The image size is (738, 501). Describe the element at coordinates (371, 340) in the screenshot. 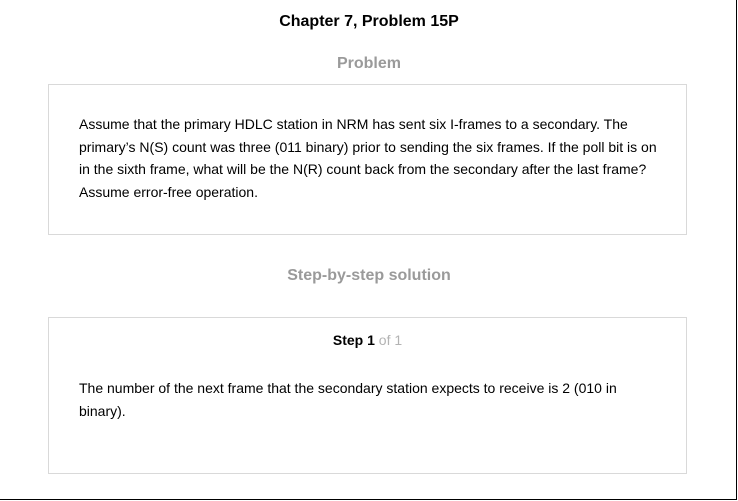

I see `step-number: 1` at that location.